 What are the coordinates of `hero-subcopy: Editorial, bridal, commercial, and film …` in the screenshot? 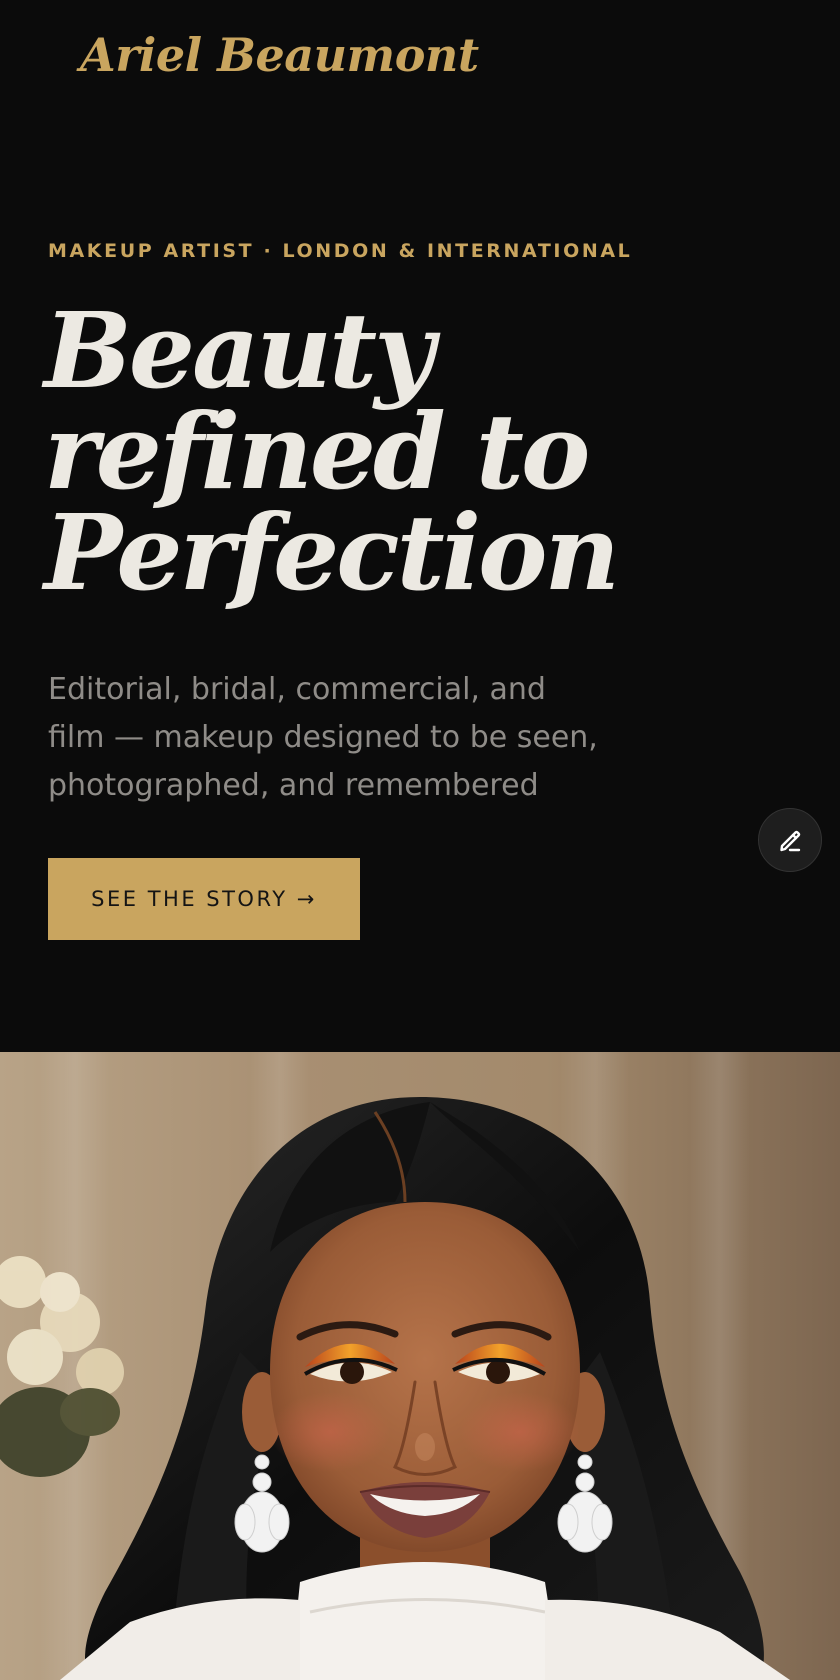 It's located at (338, 738).